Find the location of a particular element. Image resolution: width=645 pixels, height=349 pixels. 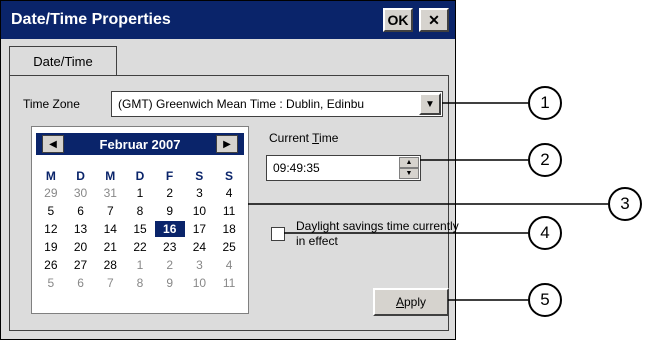

callout-2: 2 is located at coordinates (545, 160).